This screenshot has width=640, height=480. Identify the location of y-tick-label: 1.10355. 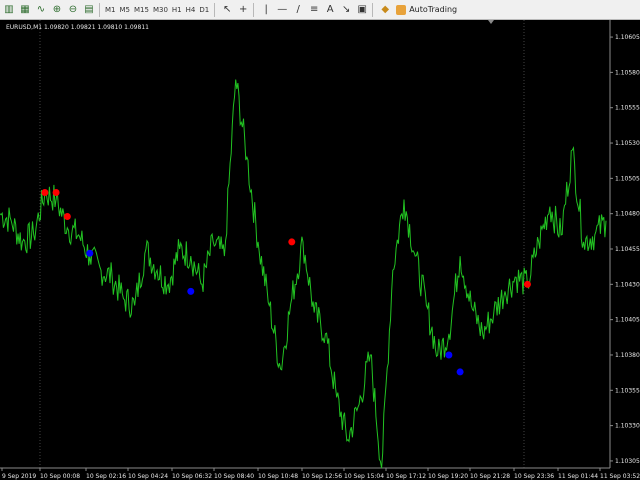
(627, 390).